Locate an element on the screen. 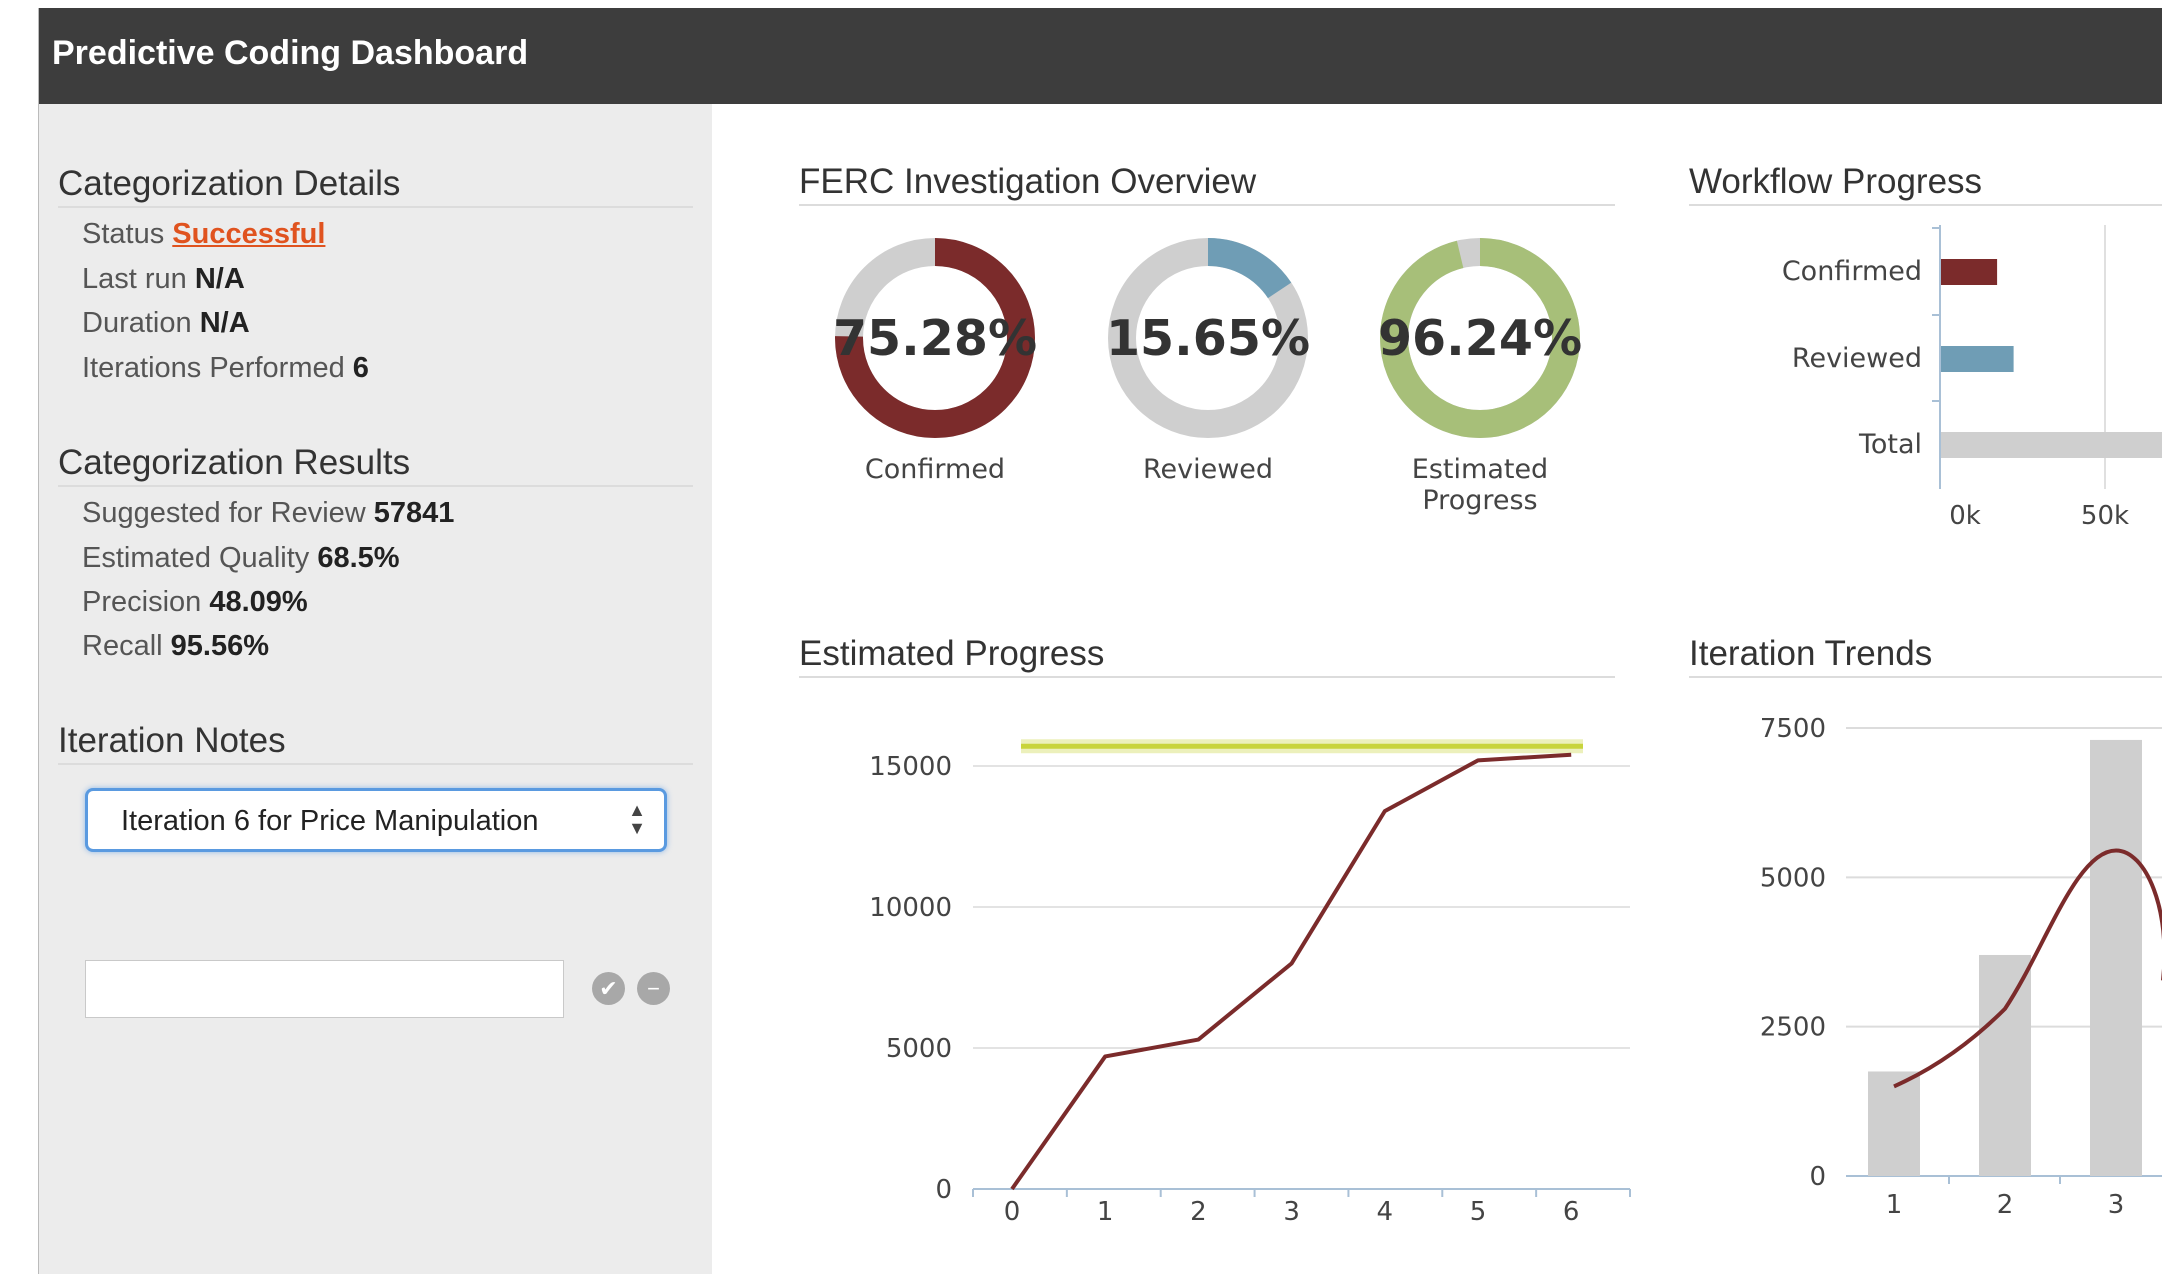 The width and height of the screenshot is (2162, 1274). quality-value: 68.5% is located at coordinates (358, 558).